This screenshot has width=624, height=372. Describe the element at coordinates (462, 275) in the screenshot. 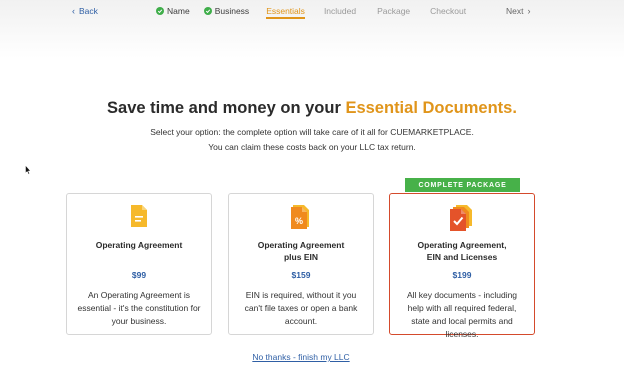

I see `card-price: $199` at that location.